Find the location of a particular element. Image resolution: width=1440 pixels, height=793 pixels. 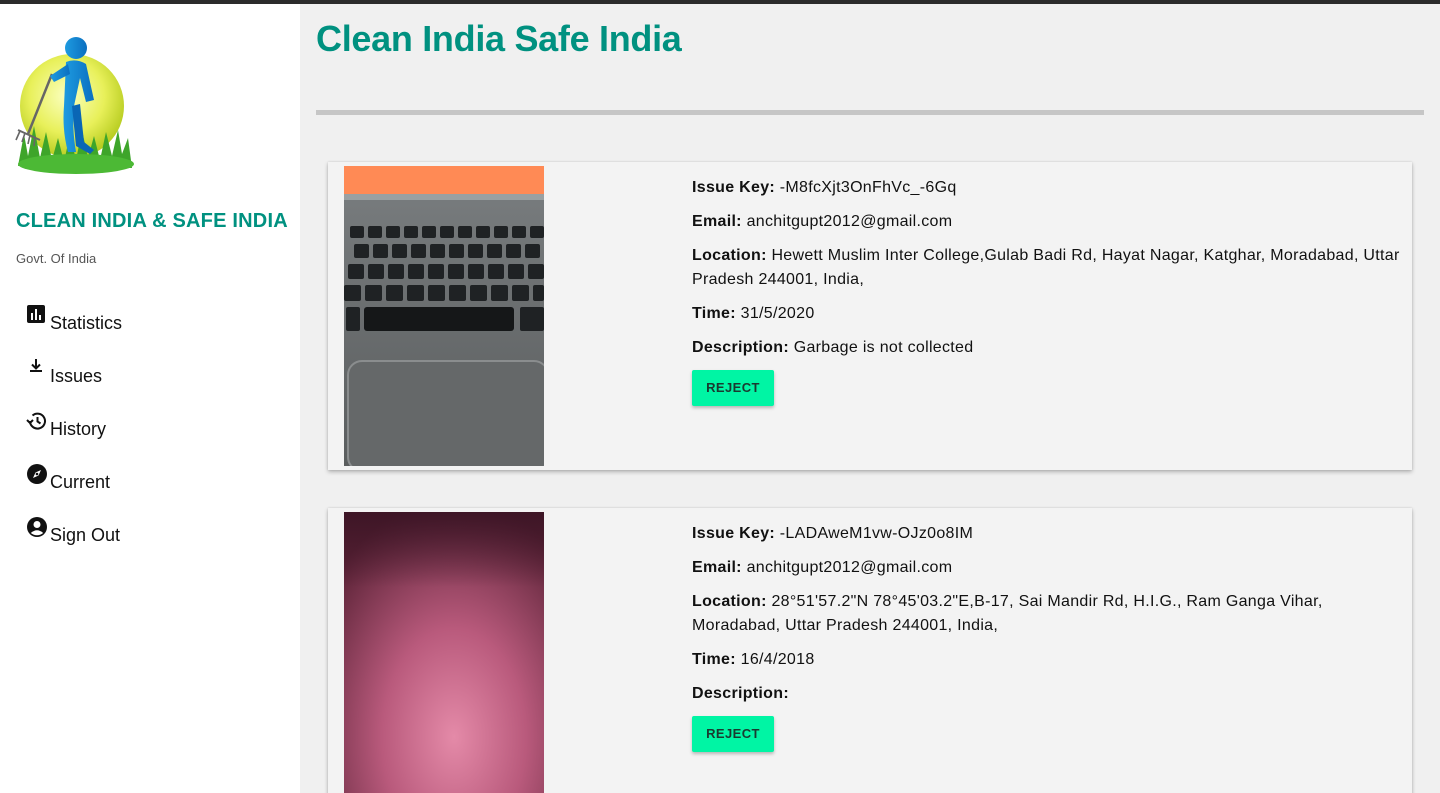

sweeper-logo is located at coordinates (75, 105).